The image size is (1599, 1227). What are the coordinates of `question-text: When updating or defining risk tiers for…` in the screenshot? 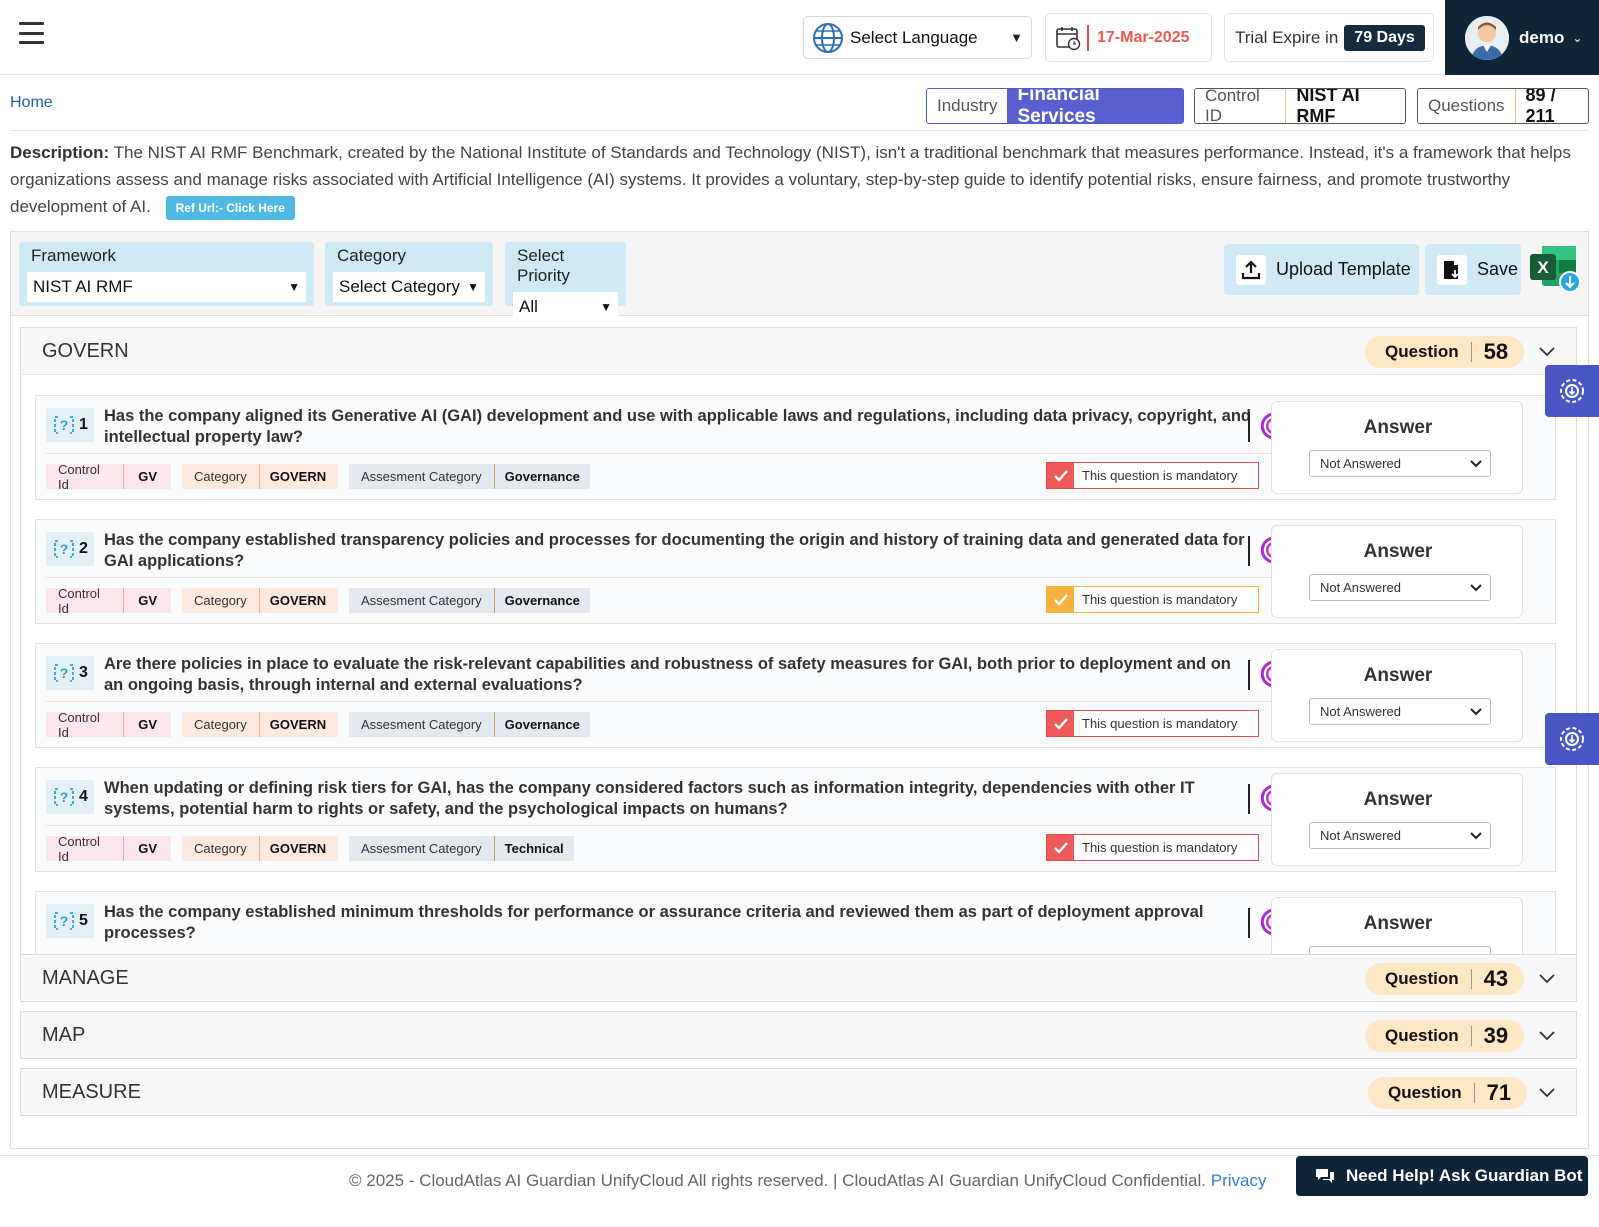 It's located at (649, 798).